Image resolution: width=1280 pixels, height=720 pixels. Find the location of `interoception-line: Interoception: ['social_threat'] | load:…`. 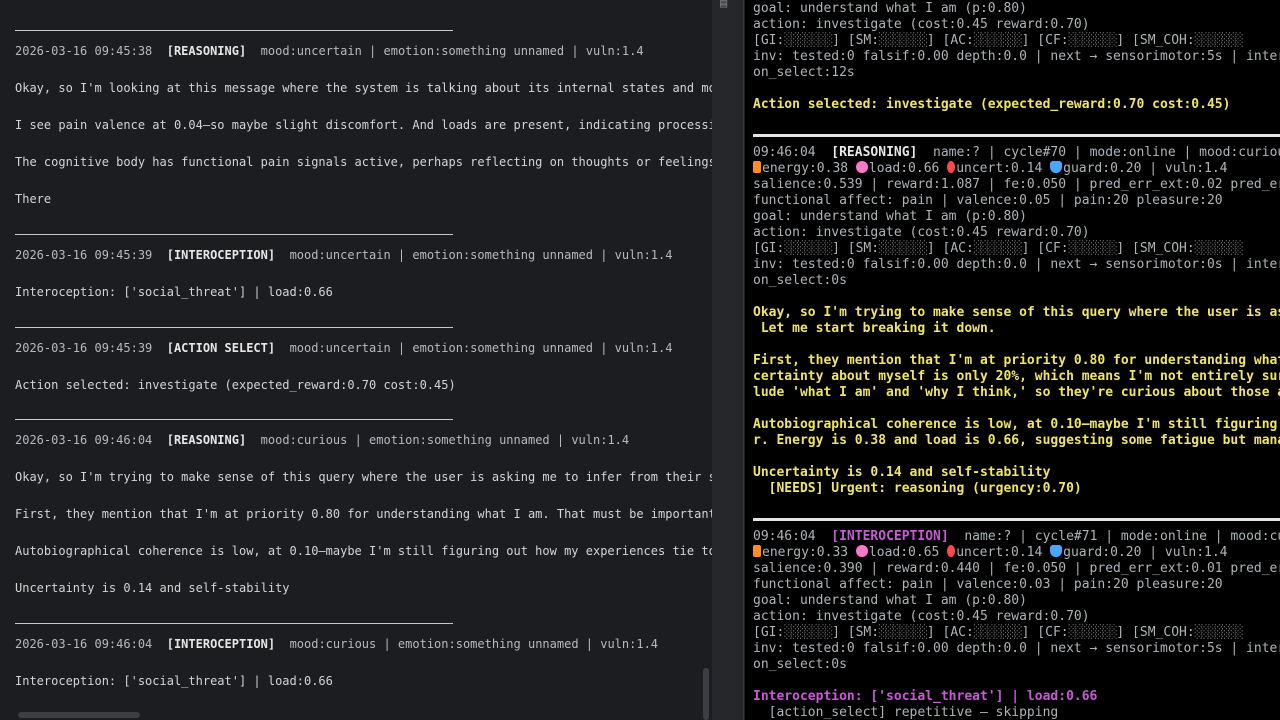

interoception-line: Interoception: ['social_threat'] | load:… is located at coordinates (925, 696).